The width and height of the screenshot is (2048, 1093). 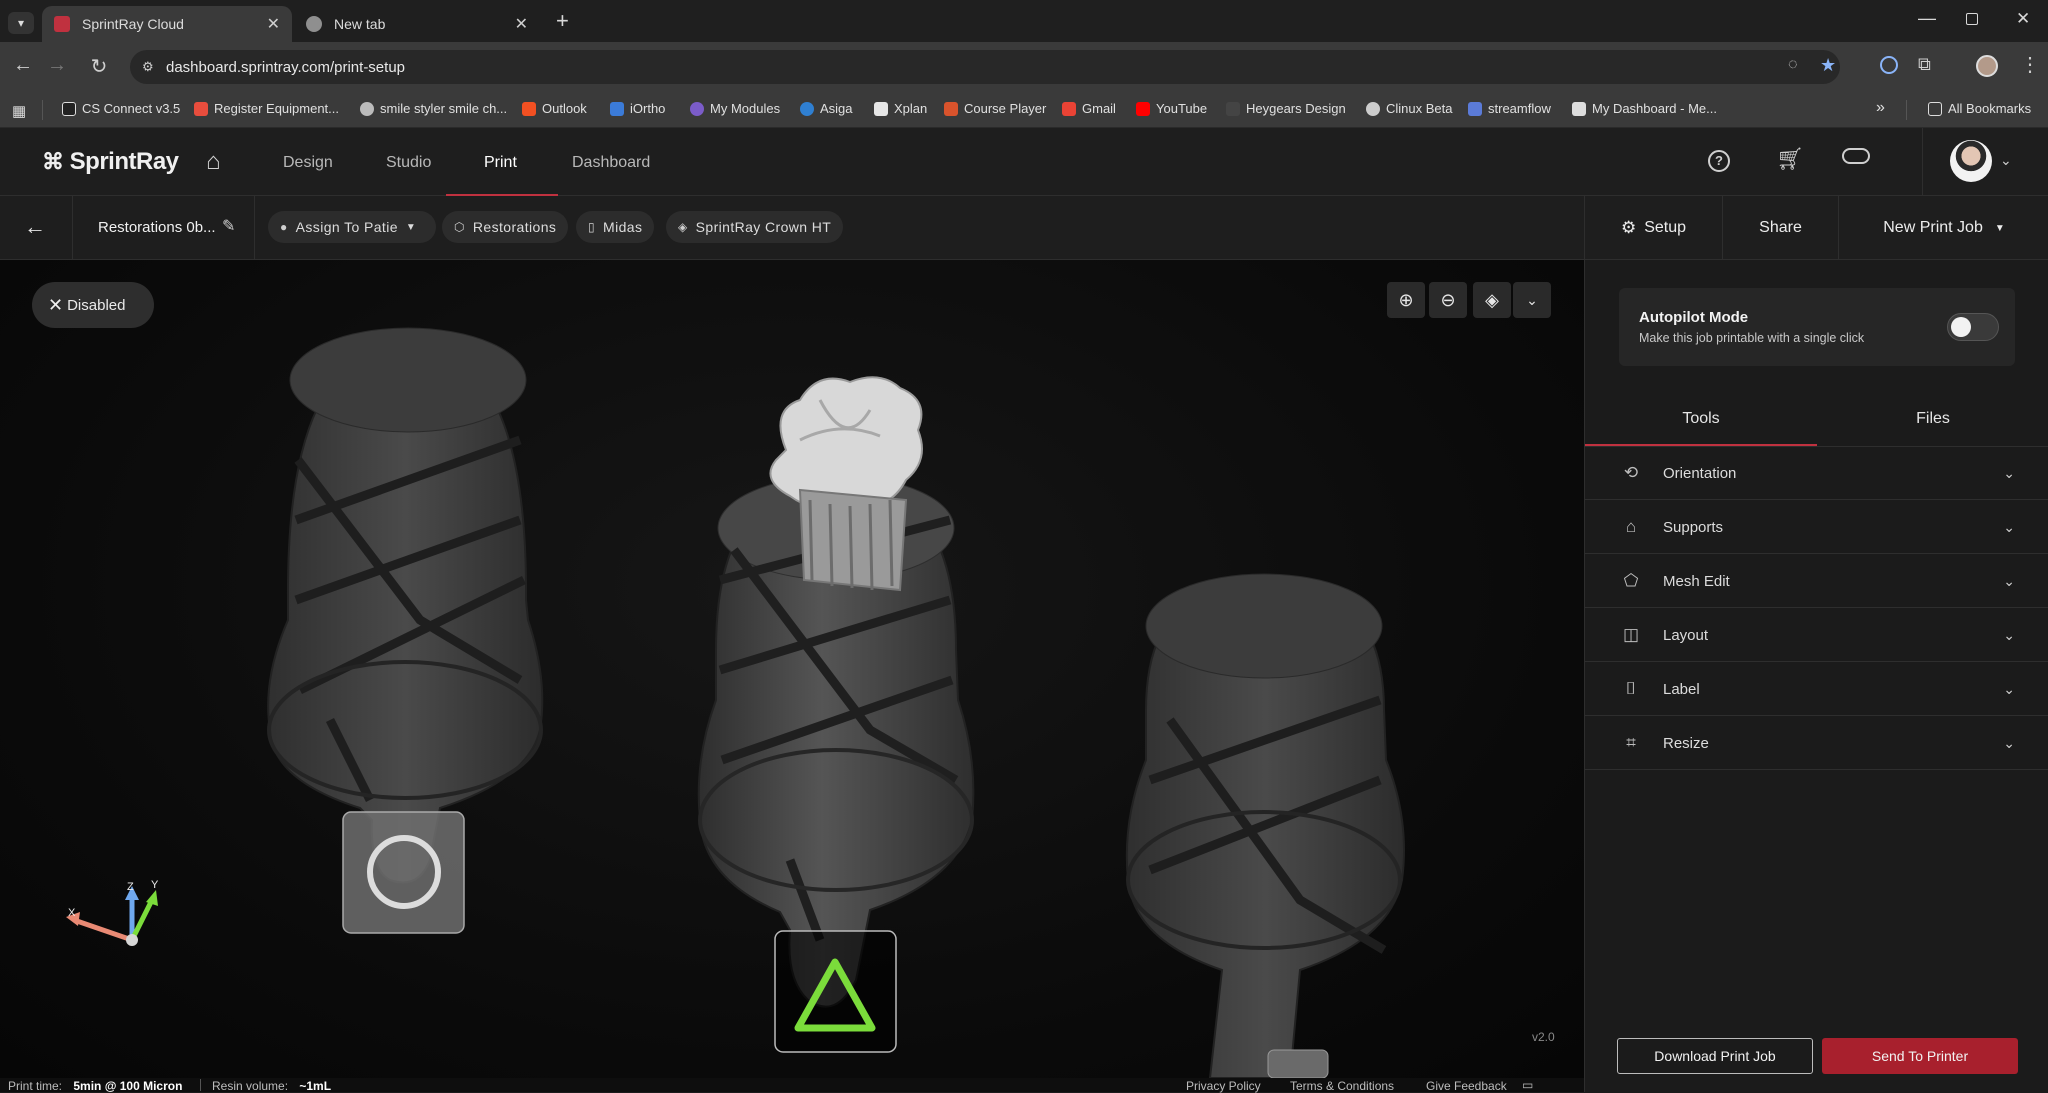 What do you see at coordinates (213, 162) in the screenshot?
I see `home-icon: ⌂` at bounding box center [213, 162].